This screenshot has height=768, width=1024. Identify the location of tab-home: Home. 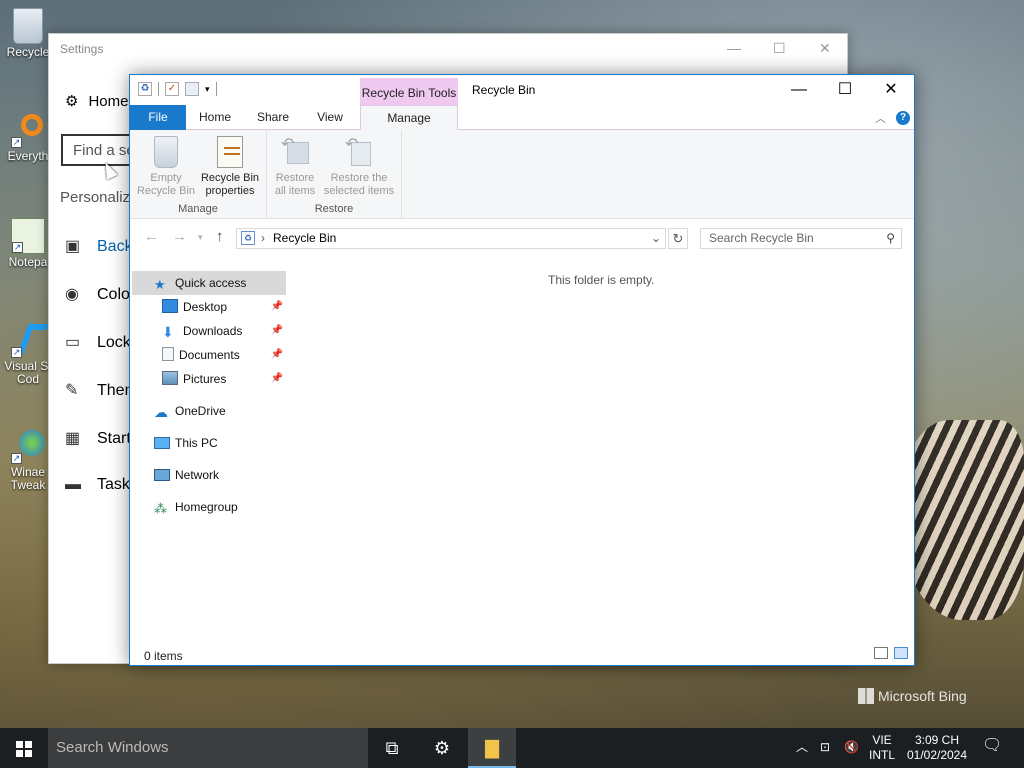
(215, 117).